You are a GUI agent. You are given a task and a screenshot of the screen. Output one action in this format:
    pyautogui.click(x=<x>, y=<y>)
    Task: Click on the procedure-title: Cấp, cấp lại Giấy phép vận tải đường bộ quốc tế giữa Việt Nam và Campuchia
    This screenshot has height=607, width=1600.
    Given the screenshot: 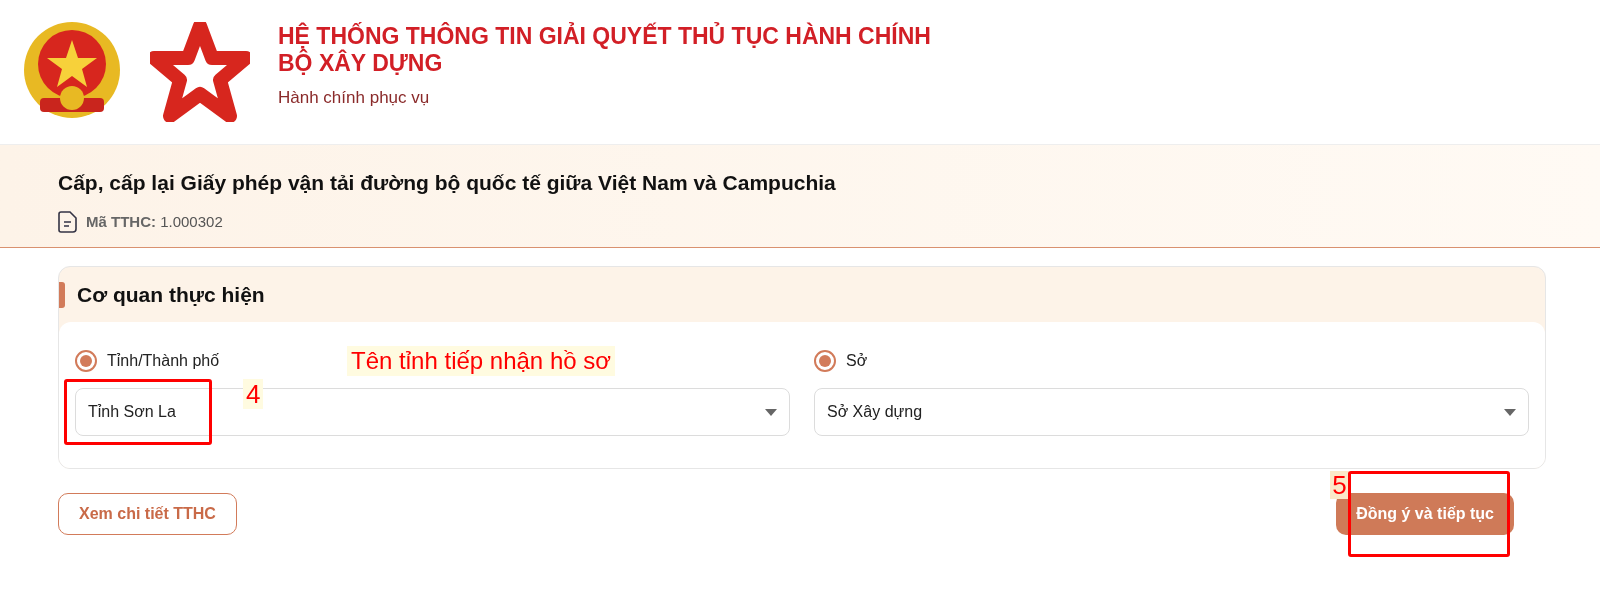 What is the action you would take?
    pyautogui.click(x=447, y=183)
    